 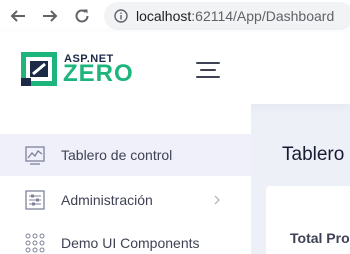 I want to click on url-path: :62114/App/Dashboard, so click(x=263, y=16).